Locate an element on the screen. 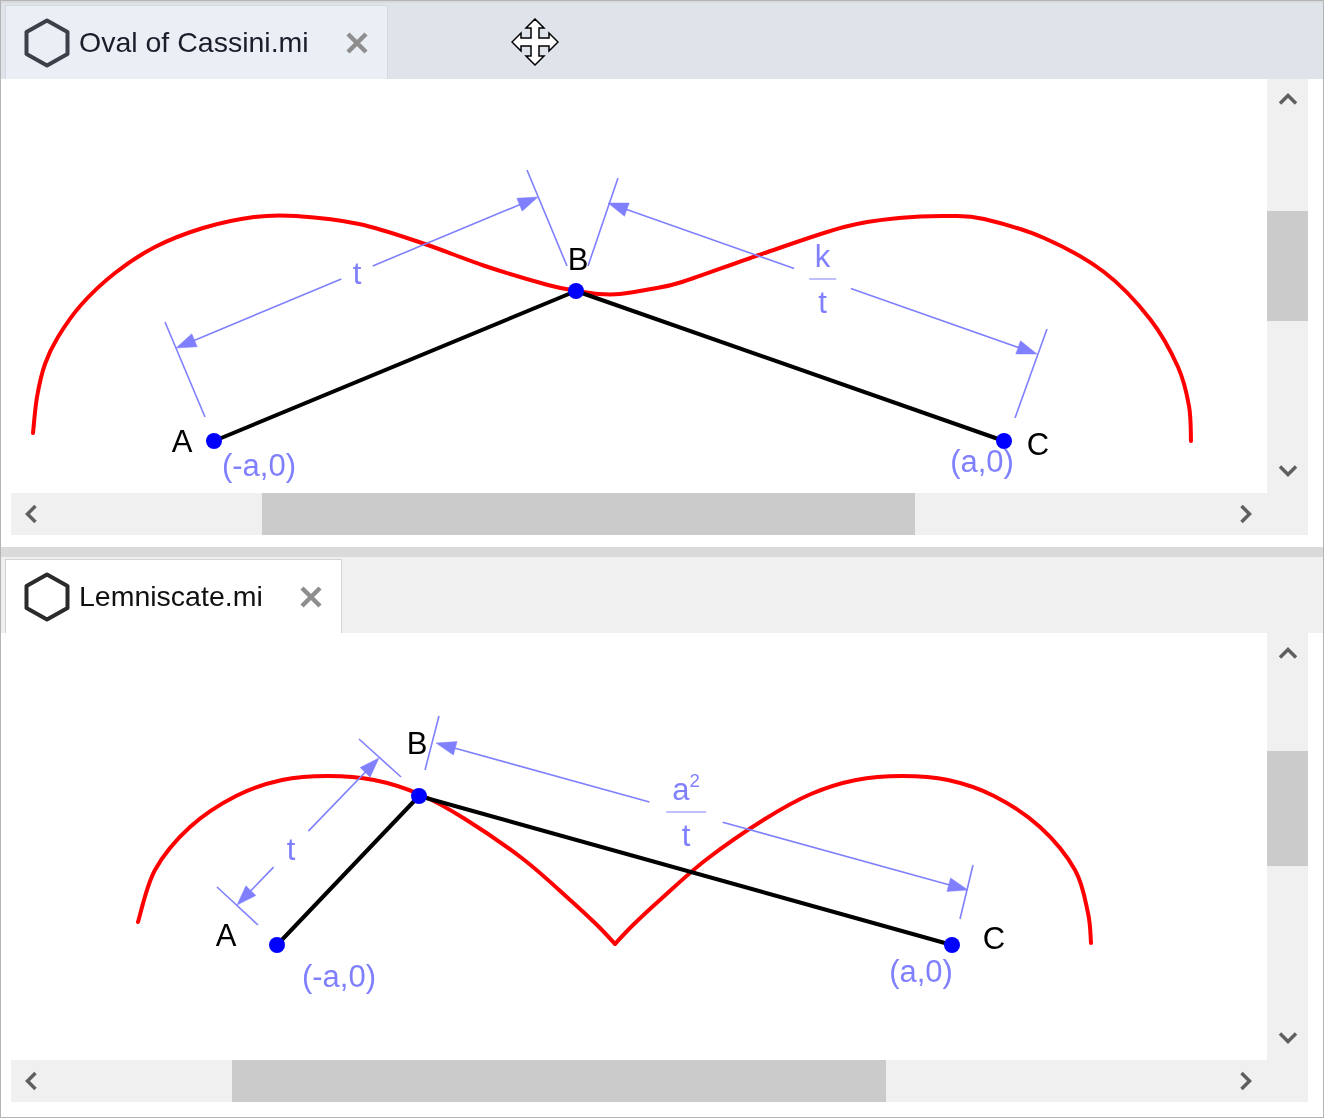  fraction-label: a$^{2}$ t is located at coordinates (686, 812).